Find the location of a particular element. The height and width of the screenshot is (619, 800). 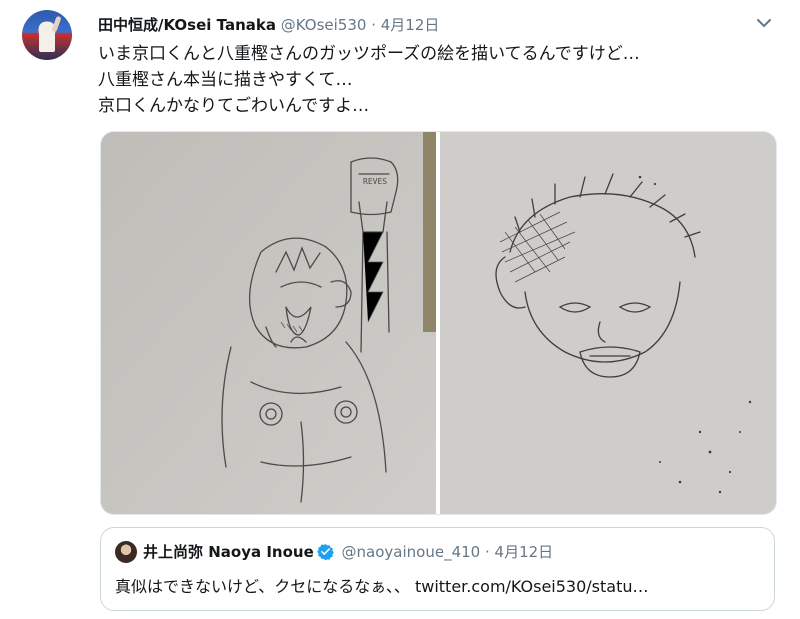

quoted-tweet-date: 4月12日 is located at coordinates (524, 552).